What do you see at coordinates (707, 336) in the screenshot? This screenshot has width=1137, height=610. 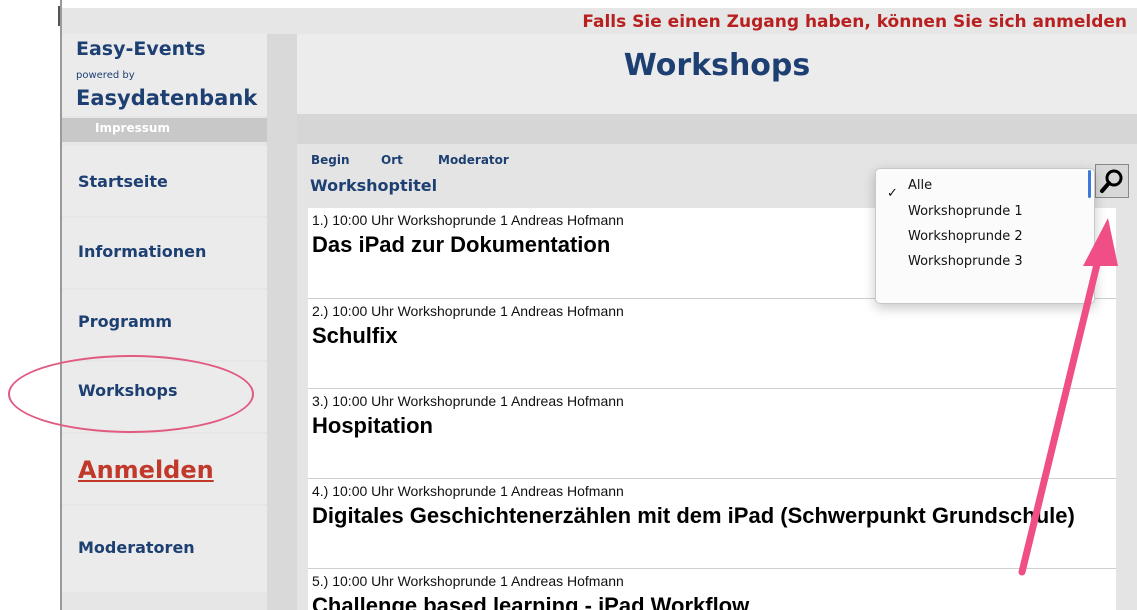 I see `workshop-title: Schulfix` at bounding box center [707, 336].